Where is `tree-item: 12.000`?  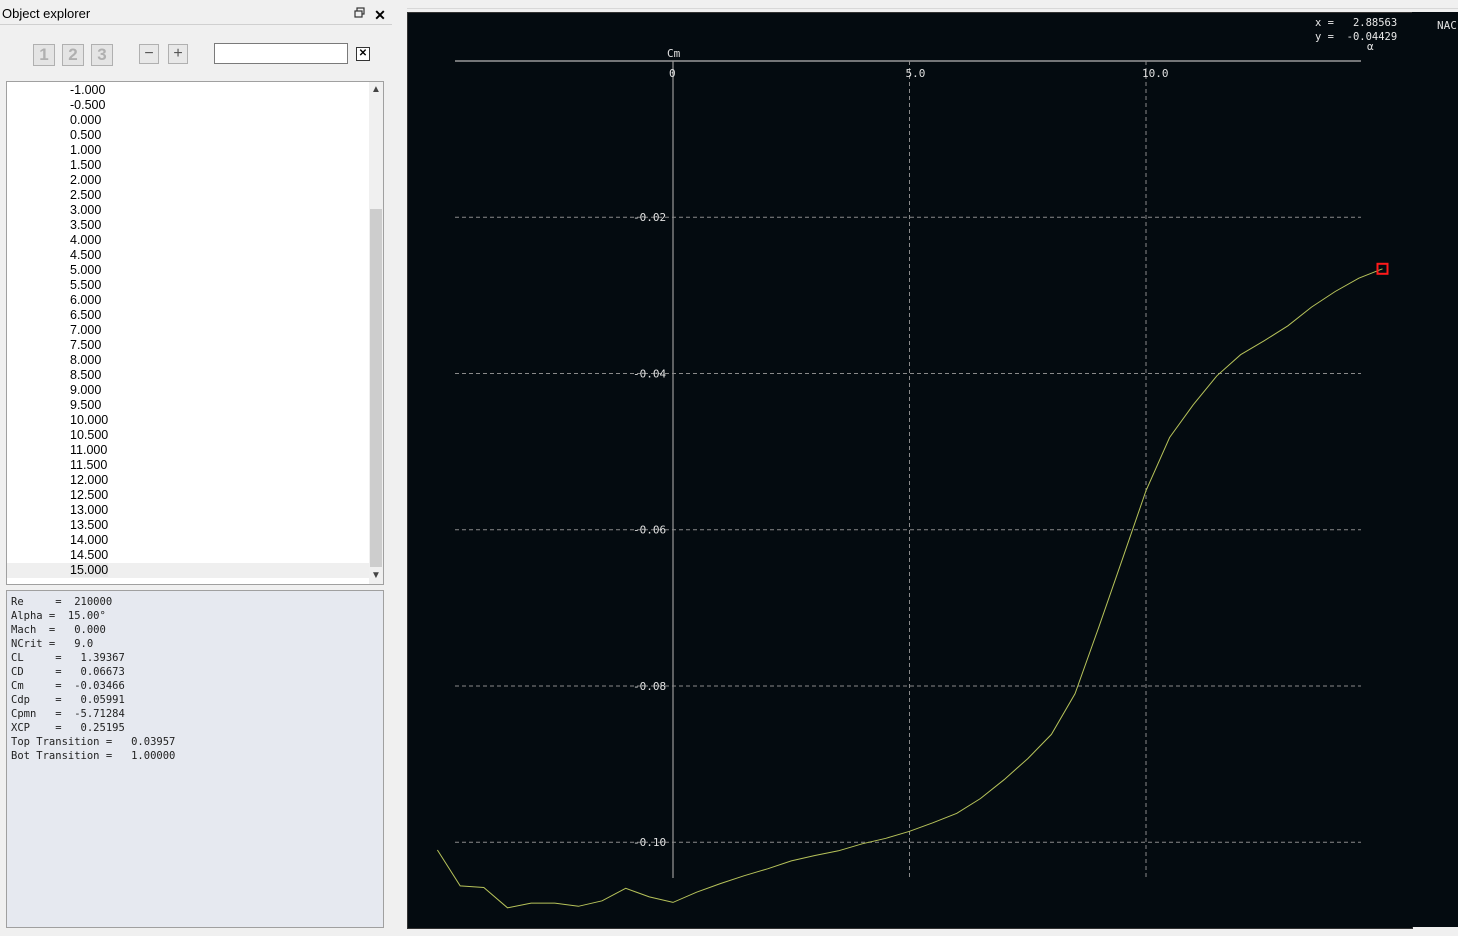
tree-item: 12.000 is located at coordinates (188, 480).